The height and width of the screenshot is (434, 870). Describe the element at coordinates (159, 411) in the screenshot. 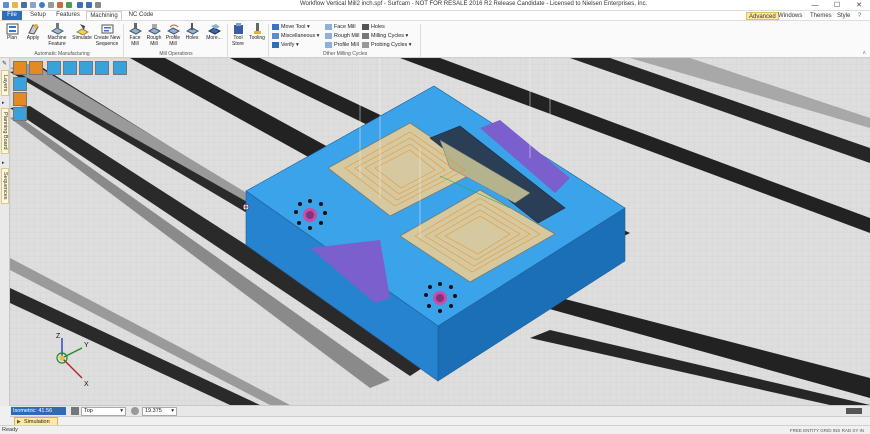

I see `zoom-field: 19.375 ▾` at that location.